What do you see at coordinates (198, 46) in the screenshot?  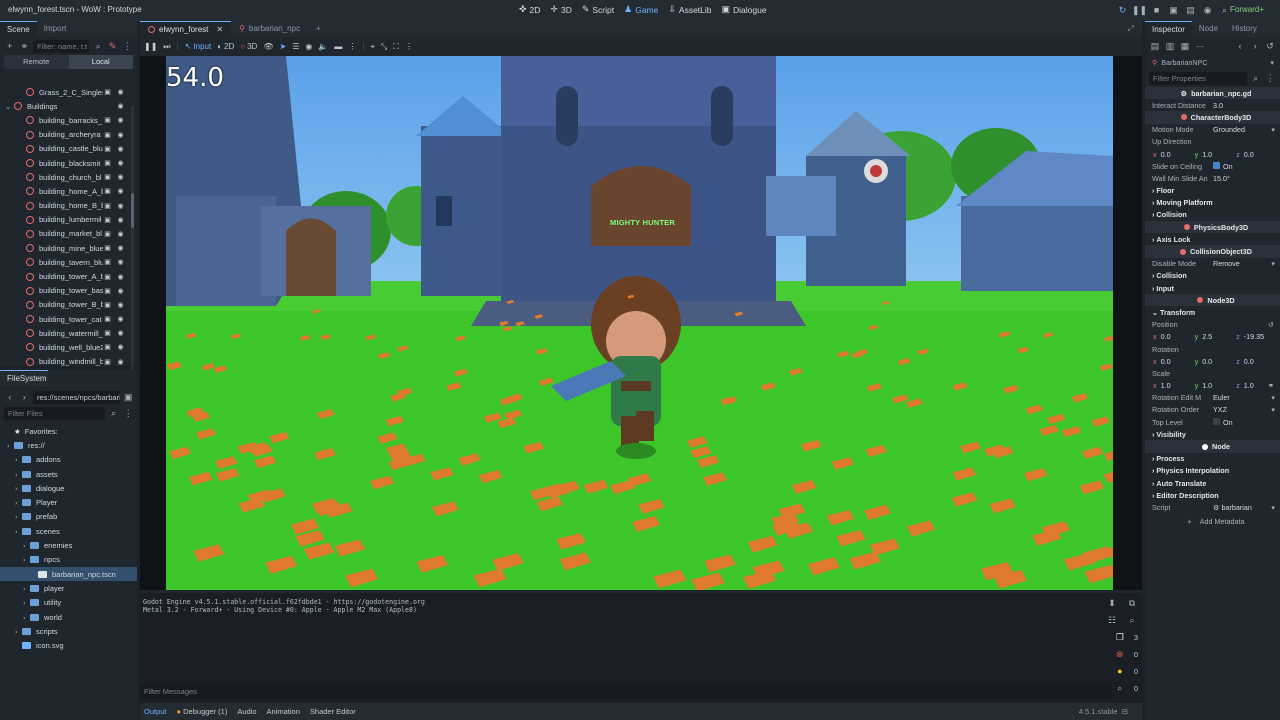 I see `input-mode-button: ↖ Input` at bounding box center [198, 46].